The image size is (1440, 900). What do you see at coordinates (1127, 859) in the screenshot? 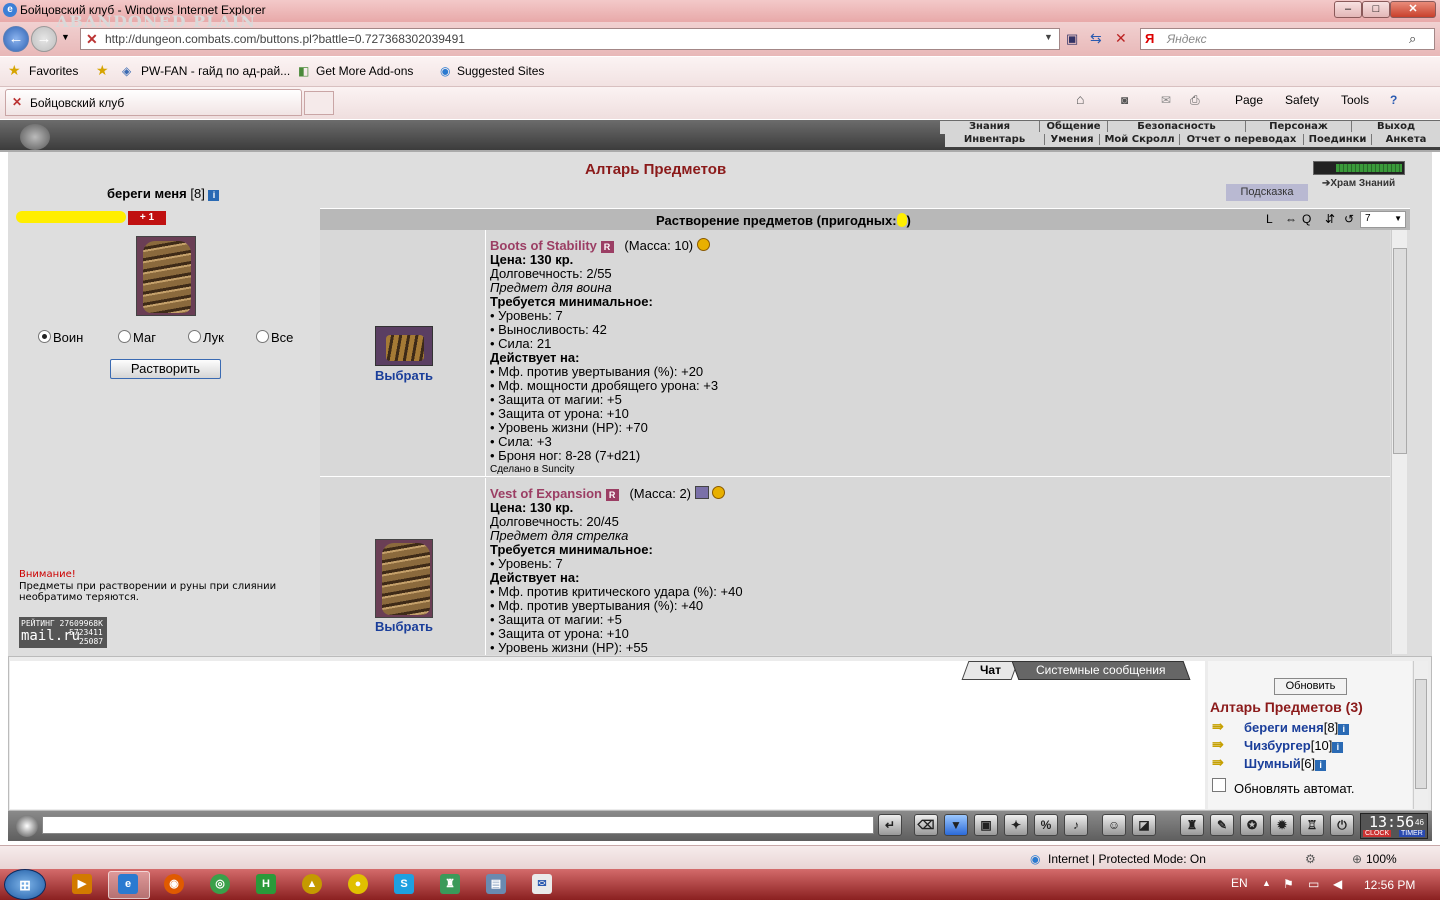
I see `zone-text: Internet | Protected Mode: On` at bounding box center [1127, 859].